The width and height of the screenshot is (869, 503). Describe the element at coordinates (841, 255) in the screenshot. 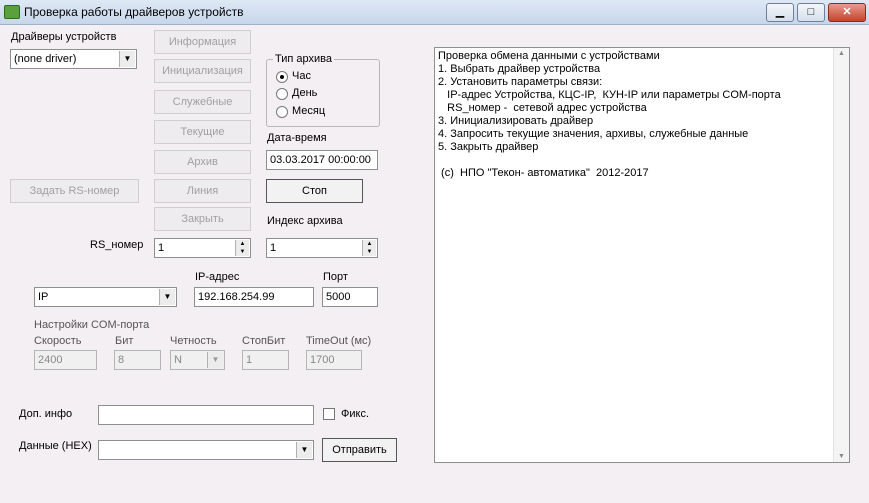

I see `log-scrollbar: ▲ ▼` at that location.